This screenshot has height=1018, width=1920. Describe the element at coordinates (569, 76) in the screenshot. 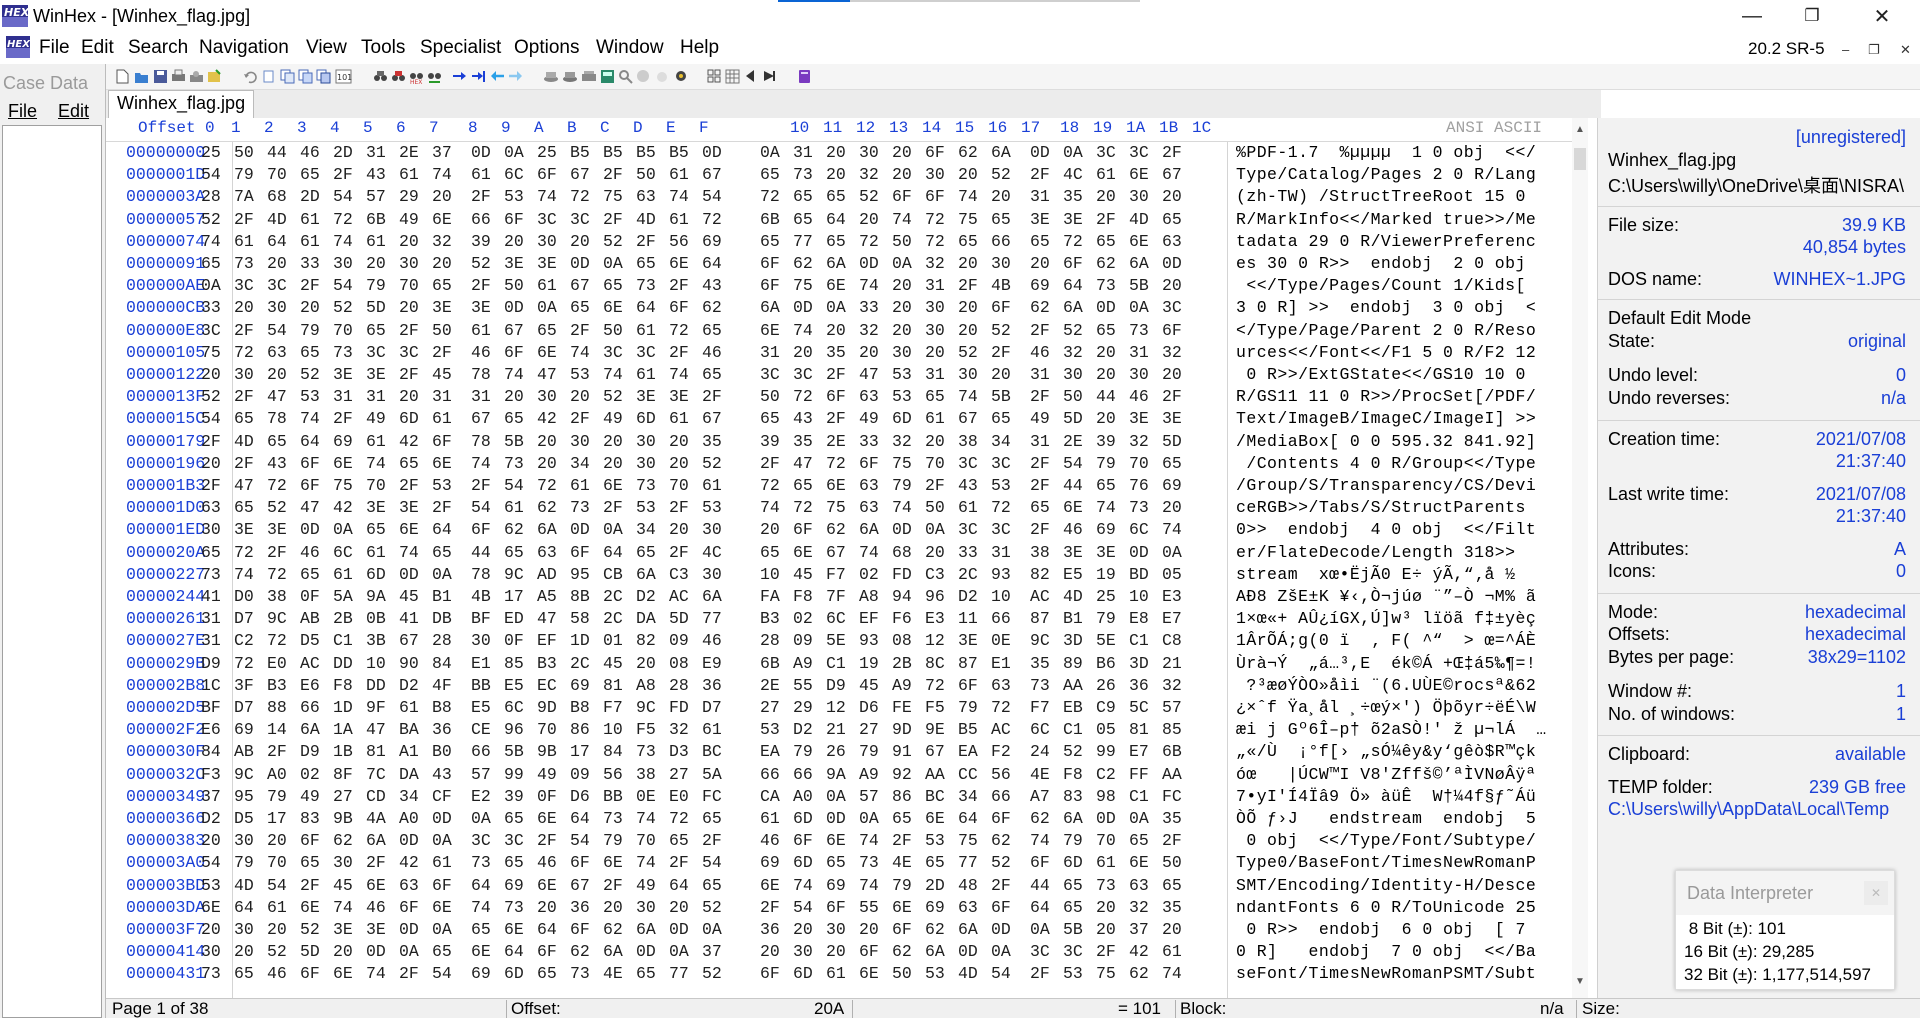

I see `disk-tools-icon` at that location.